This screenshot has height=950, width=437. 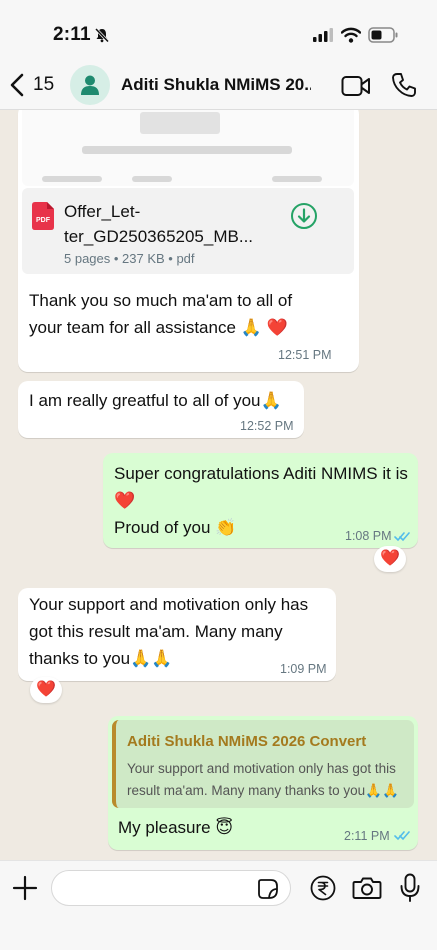 What do you see at coordinates (175, 527) in the screenshot?
I see `message-text-second-line: Proud of you 👏` at bounding box center [175, 527].